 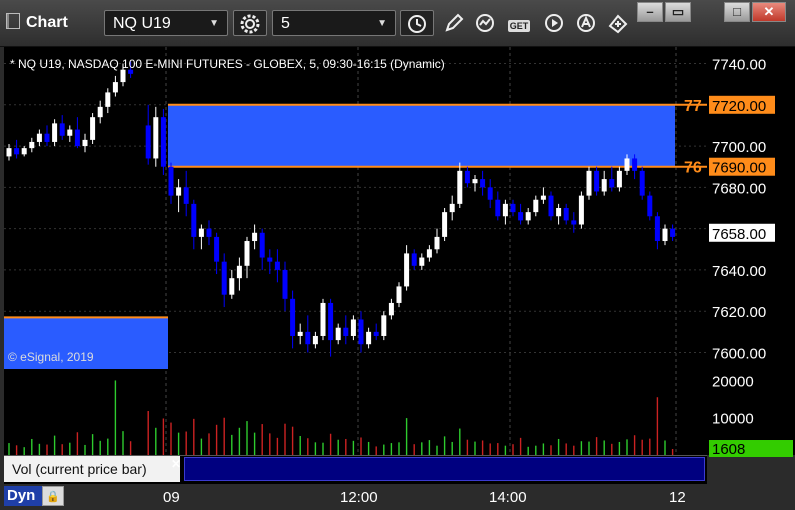 I want to click on price-tick-label: 7700.00, so click(x=739, y=147).